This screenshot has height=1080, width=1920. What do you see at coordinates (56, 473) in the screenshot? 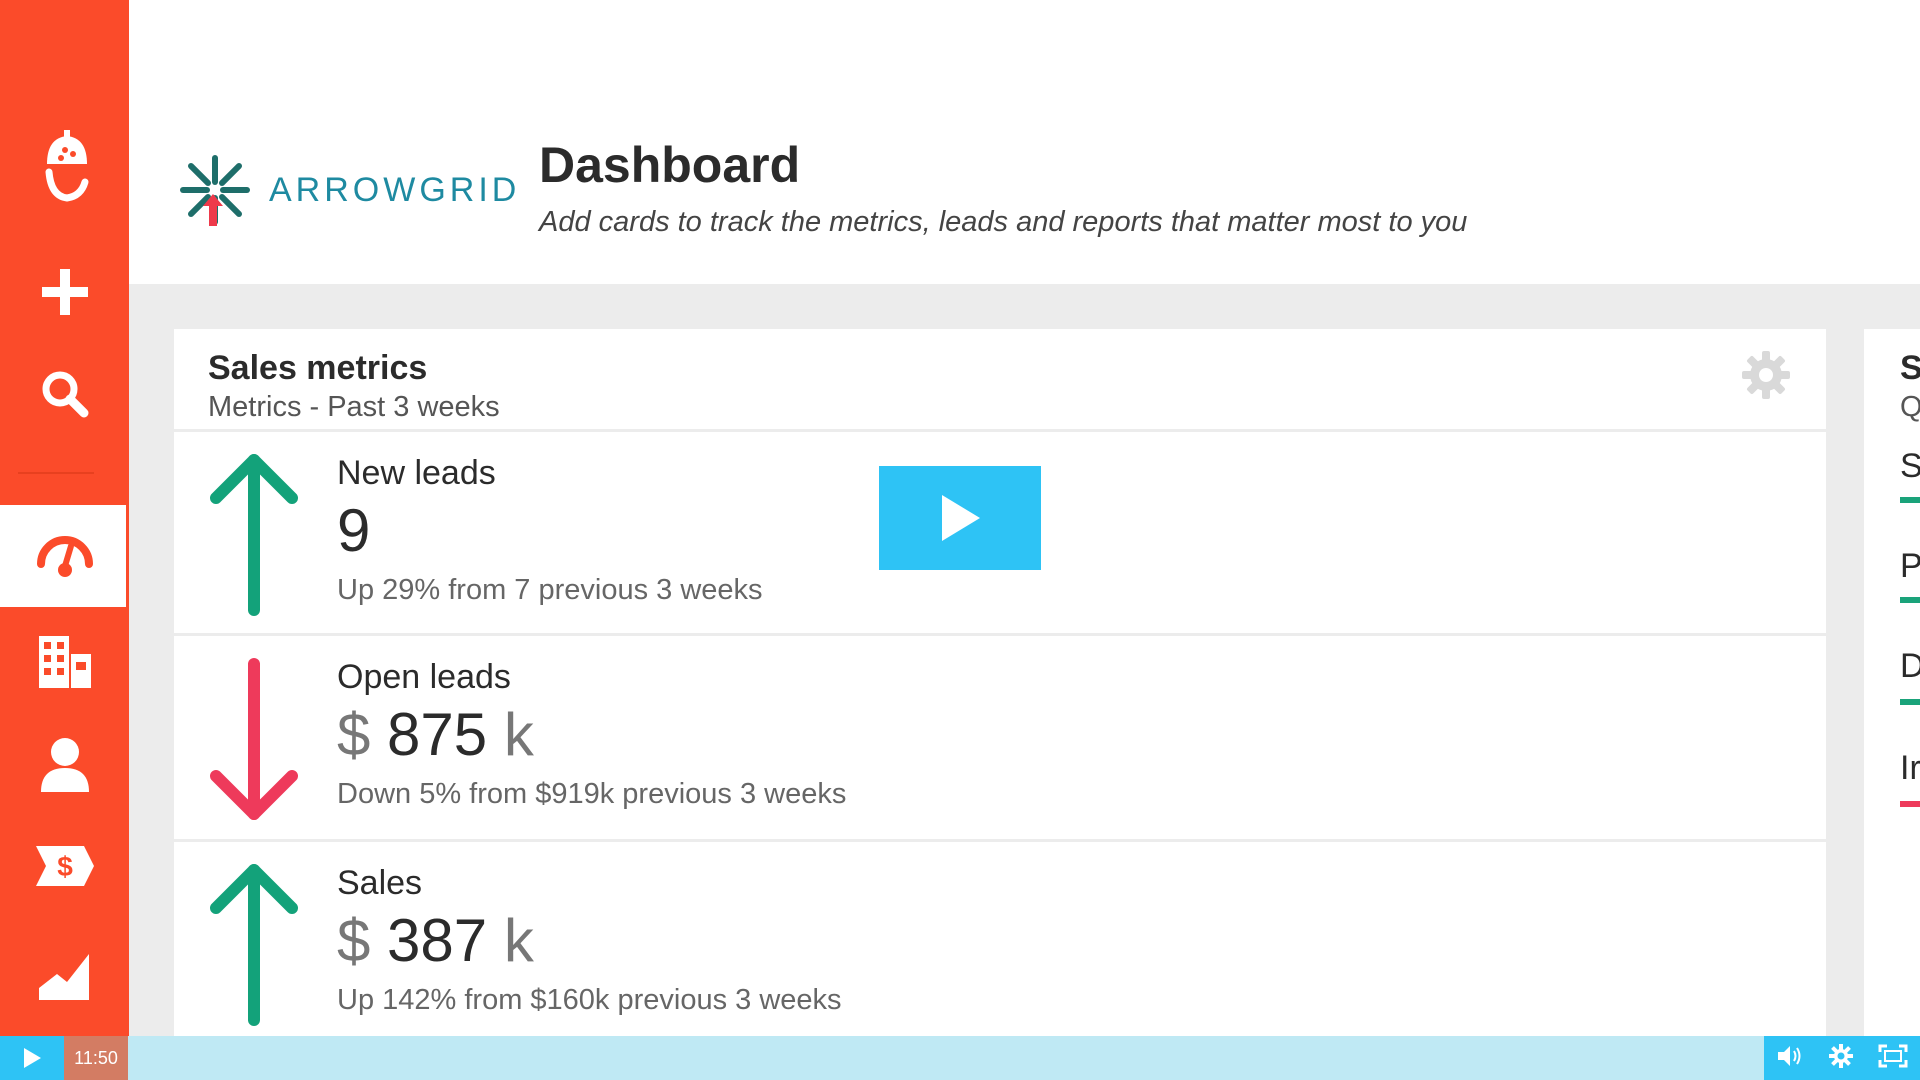
I see `sidebar-divider` at bounding box center [56, 473].